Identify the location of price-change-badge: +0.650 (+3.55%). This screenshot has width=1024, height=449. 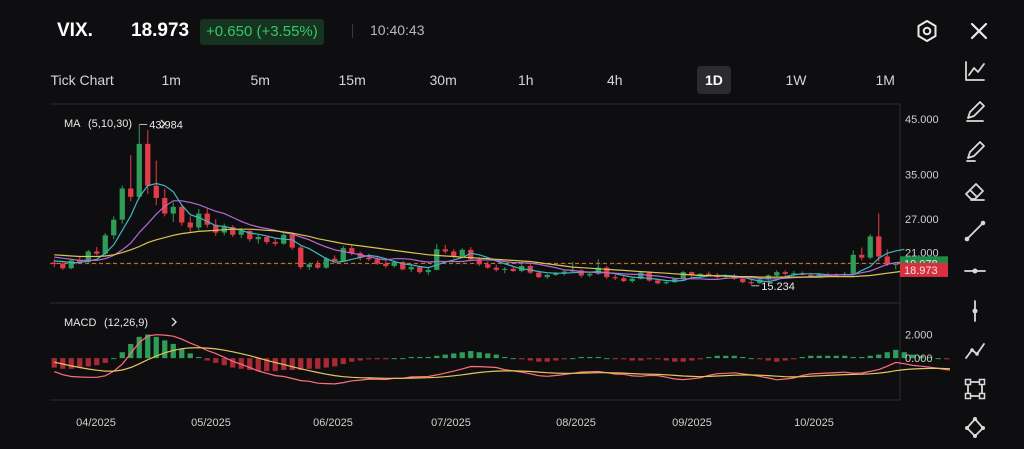
(262, 32).